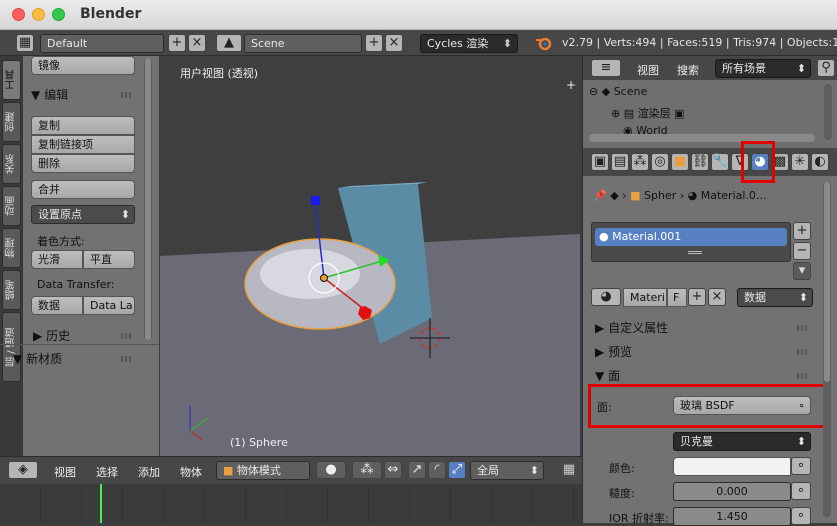 This screenshot has width=837, height=526. What do you see at coordinates (705, 375) in the screenshot?
I see `surface-panel-header: ▼ 面` at bounding box center [705, 375].